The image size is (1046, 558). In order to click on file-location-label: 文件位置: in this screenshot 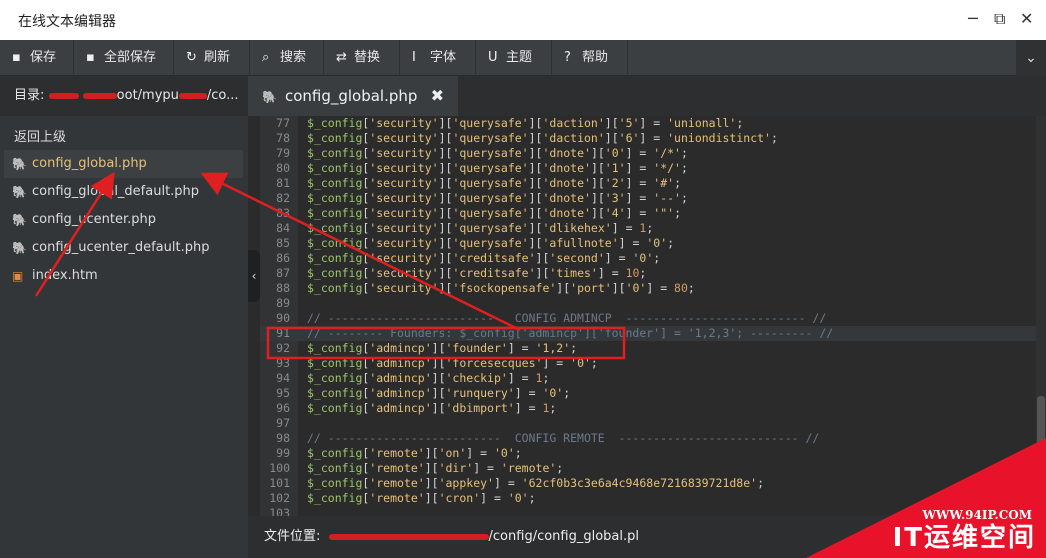, I will do `click(292, 536)`.